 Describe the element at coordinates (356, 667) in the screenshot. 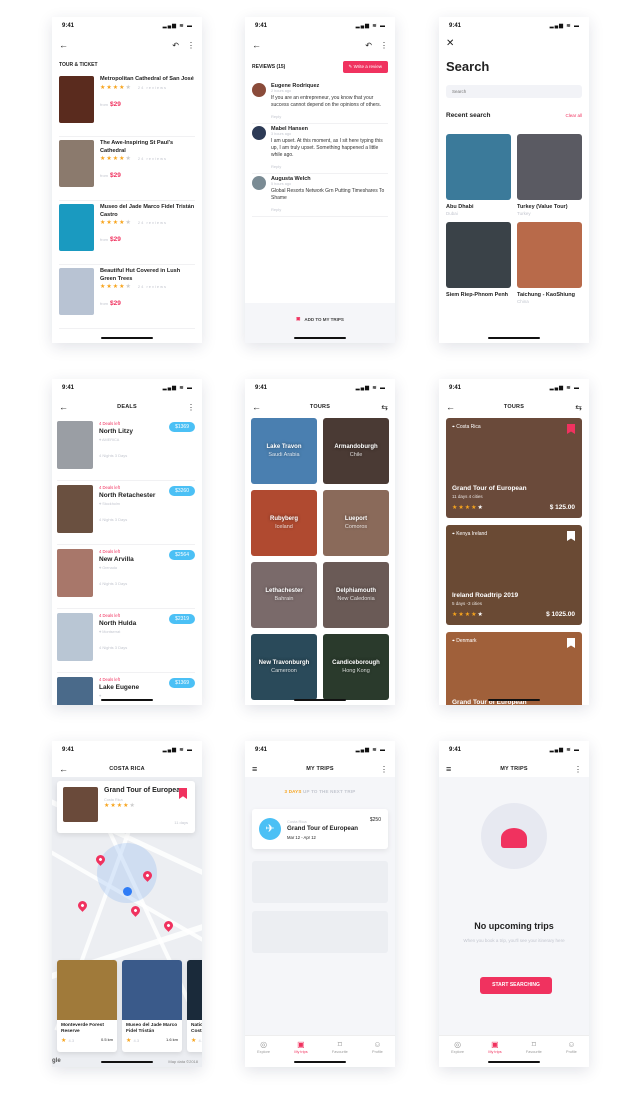

I see `tour-tile: Candiceborough Hong Kong` at that location.